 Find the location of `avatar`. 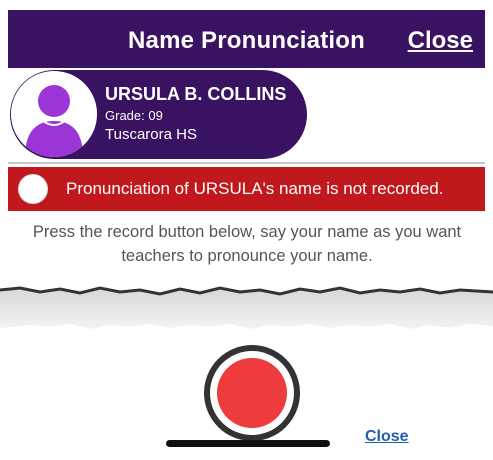

avatar is located at coordinates (54, 114).